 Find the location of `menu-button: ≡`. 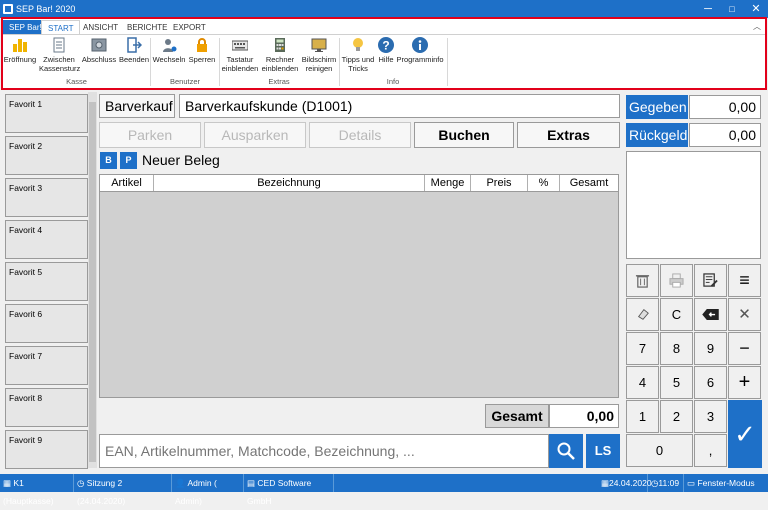

menu-button: ≡ is located at coordinates (744, 280).